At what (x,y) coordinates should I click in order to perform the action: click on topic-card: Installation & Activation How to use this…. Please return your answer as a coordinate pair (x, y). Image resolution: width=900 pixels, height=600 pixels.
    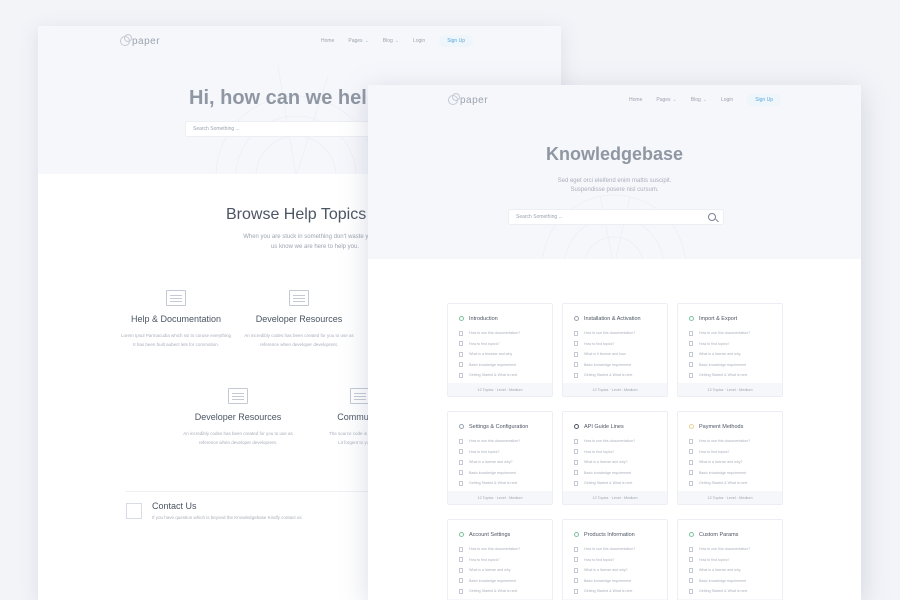
    Looking at the image, I should click on (615, 350).